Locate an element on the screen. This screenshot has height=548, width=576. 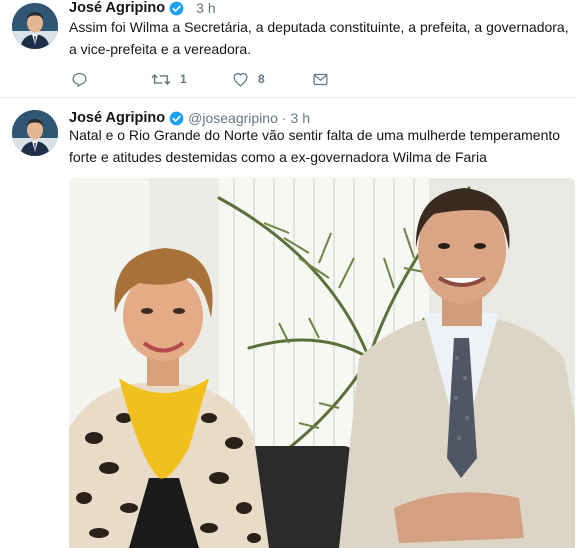
verified-badge-icon is located at coordinates (176, 8).